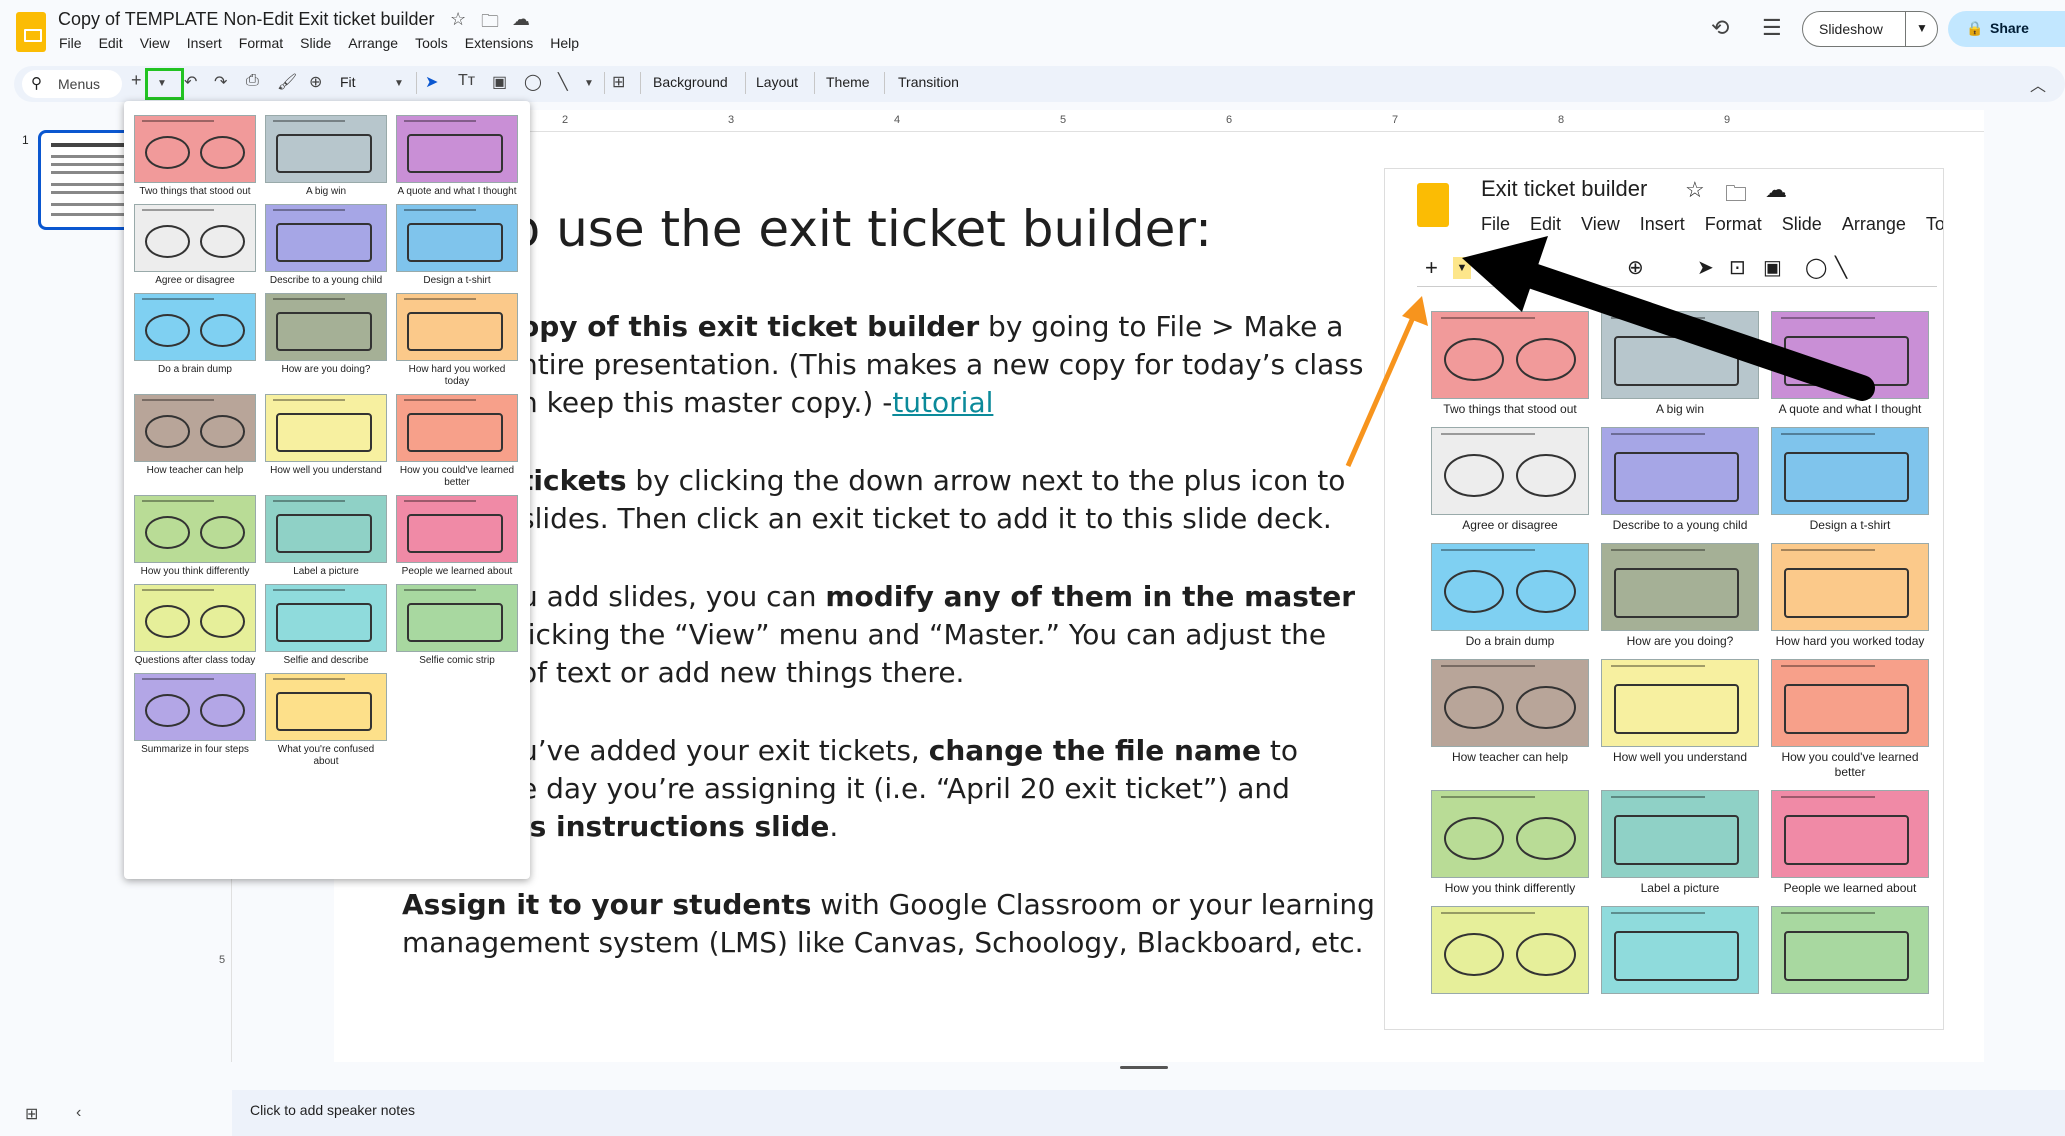 The height and width of the screenshot is (1136, 2065). I want to click on layout-card: How well you understand, so click(326, 441).